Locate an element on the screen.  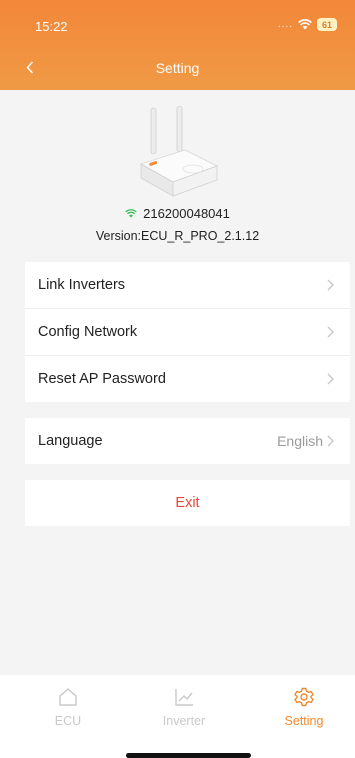
status-time: 15:22 is located at coordinates (51, 26).